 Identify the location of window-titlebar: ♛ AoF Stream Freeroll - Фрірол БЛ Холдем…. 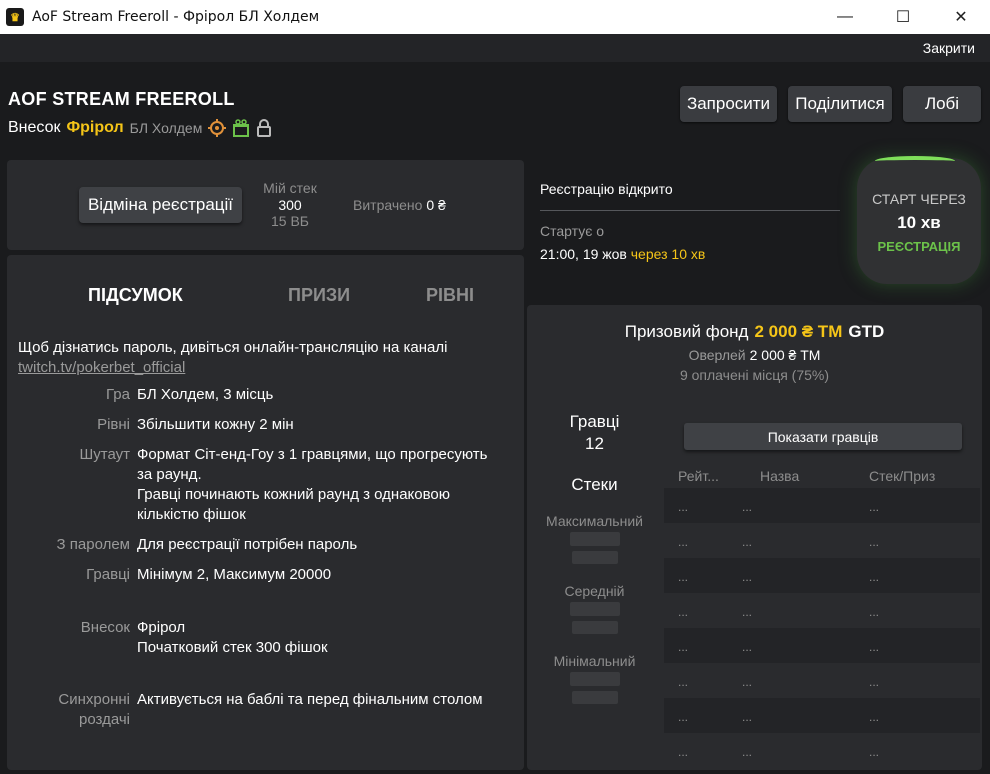
(495, 17).